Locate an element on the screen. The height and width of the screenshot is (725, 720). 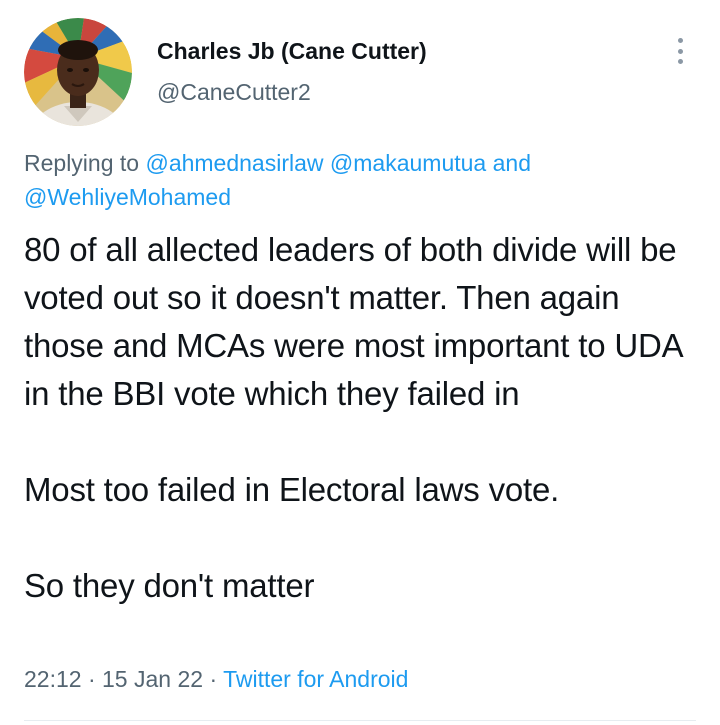
author-handle: @CaneCutter2 is located at coordinates (234, 92).